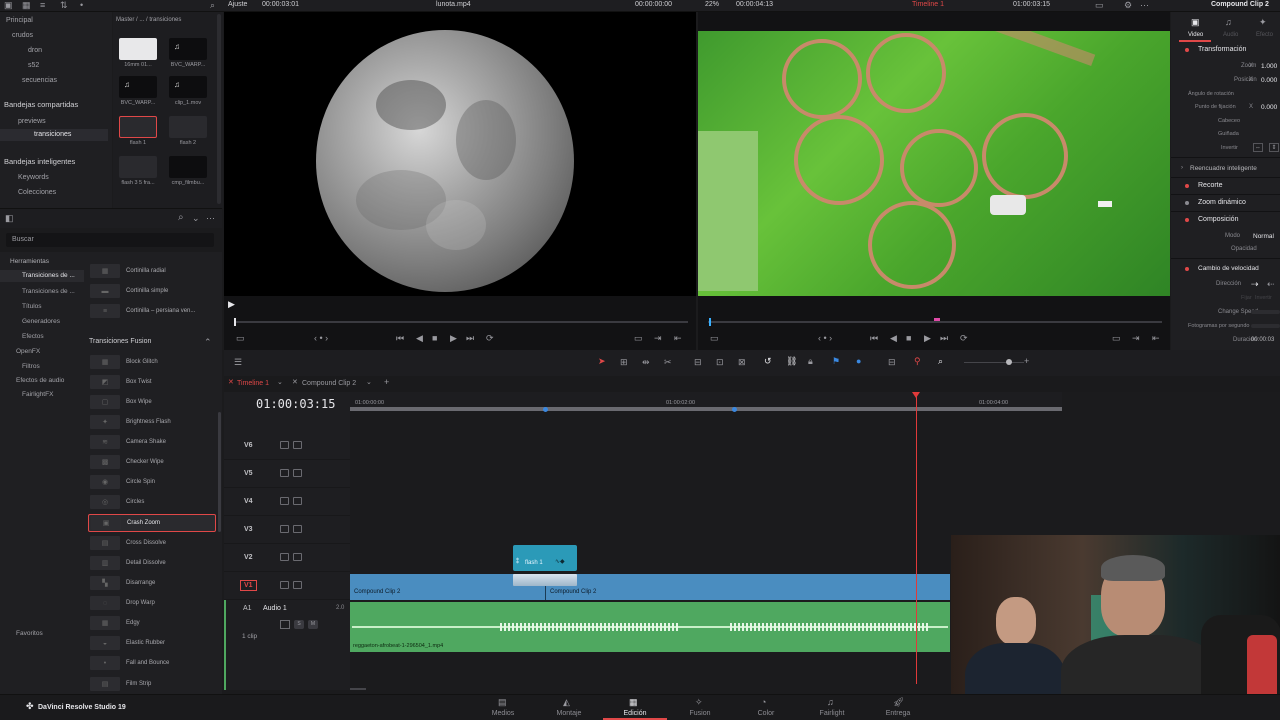 Image resolution: width=1280 pixels, height=720 pixels. Describe the element at coordinates (248, 585) in the screenshot. I see `track-label: V1` at that location.